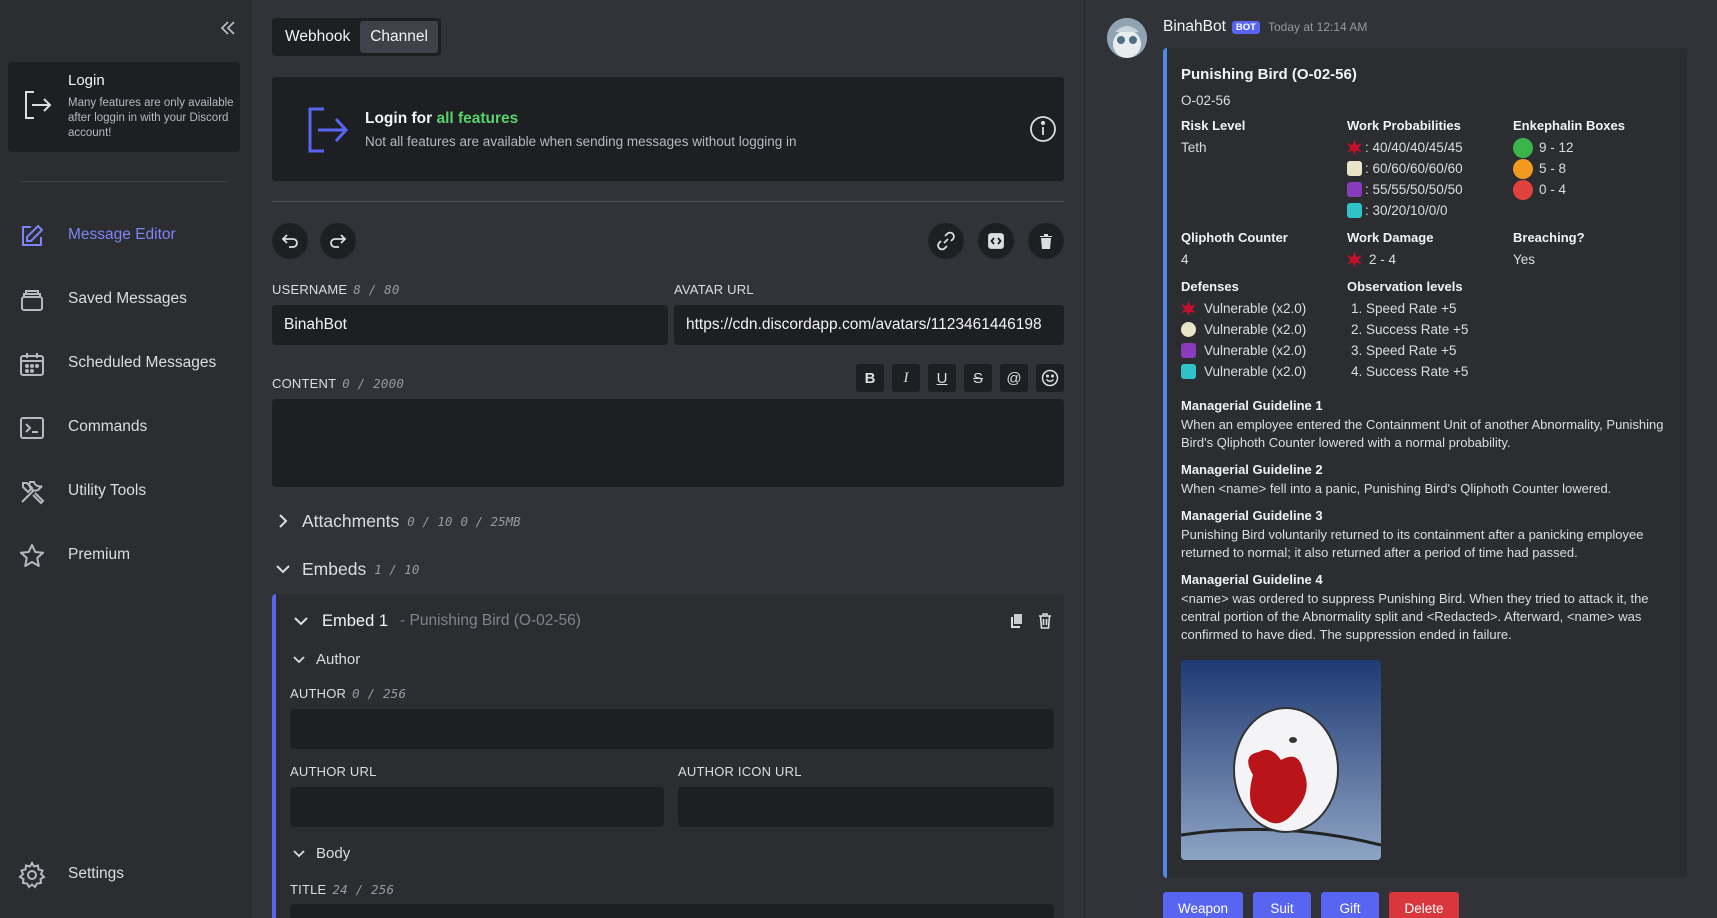 The image size is (1717, 918). Describe the element at coordinates (1553, 189) in the screenshot. I see `enkephalin-value: 0 - 4` at that location.